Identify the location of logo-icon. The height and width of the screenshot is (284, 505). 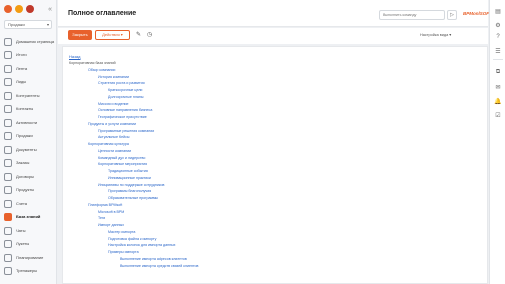
(8, 9).